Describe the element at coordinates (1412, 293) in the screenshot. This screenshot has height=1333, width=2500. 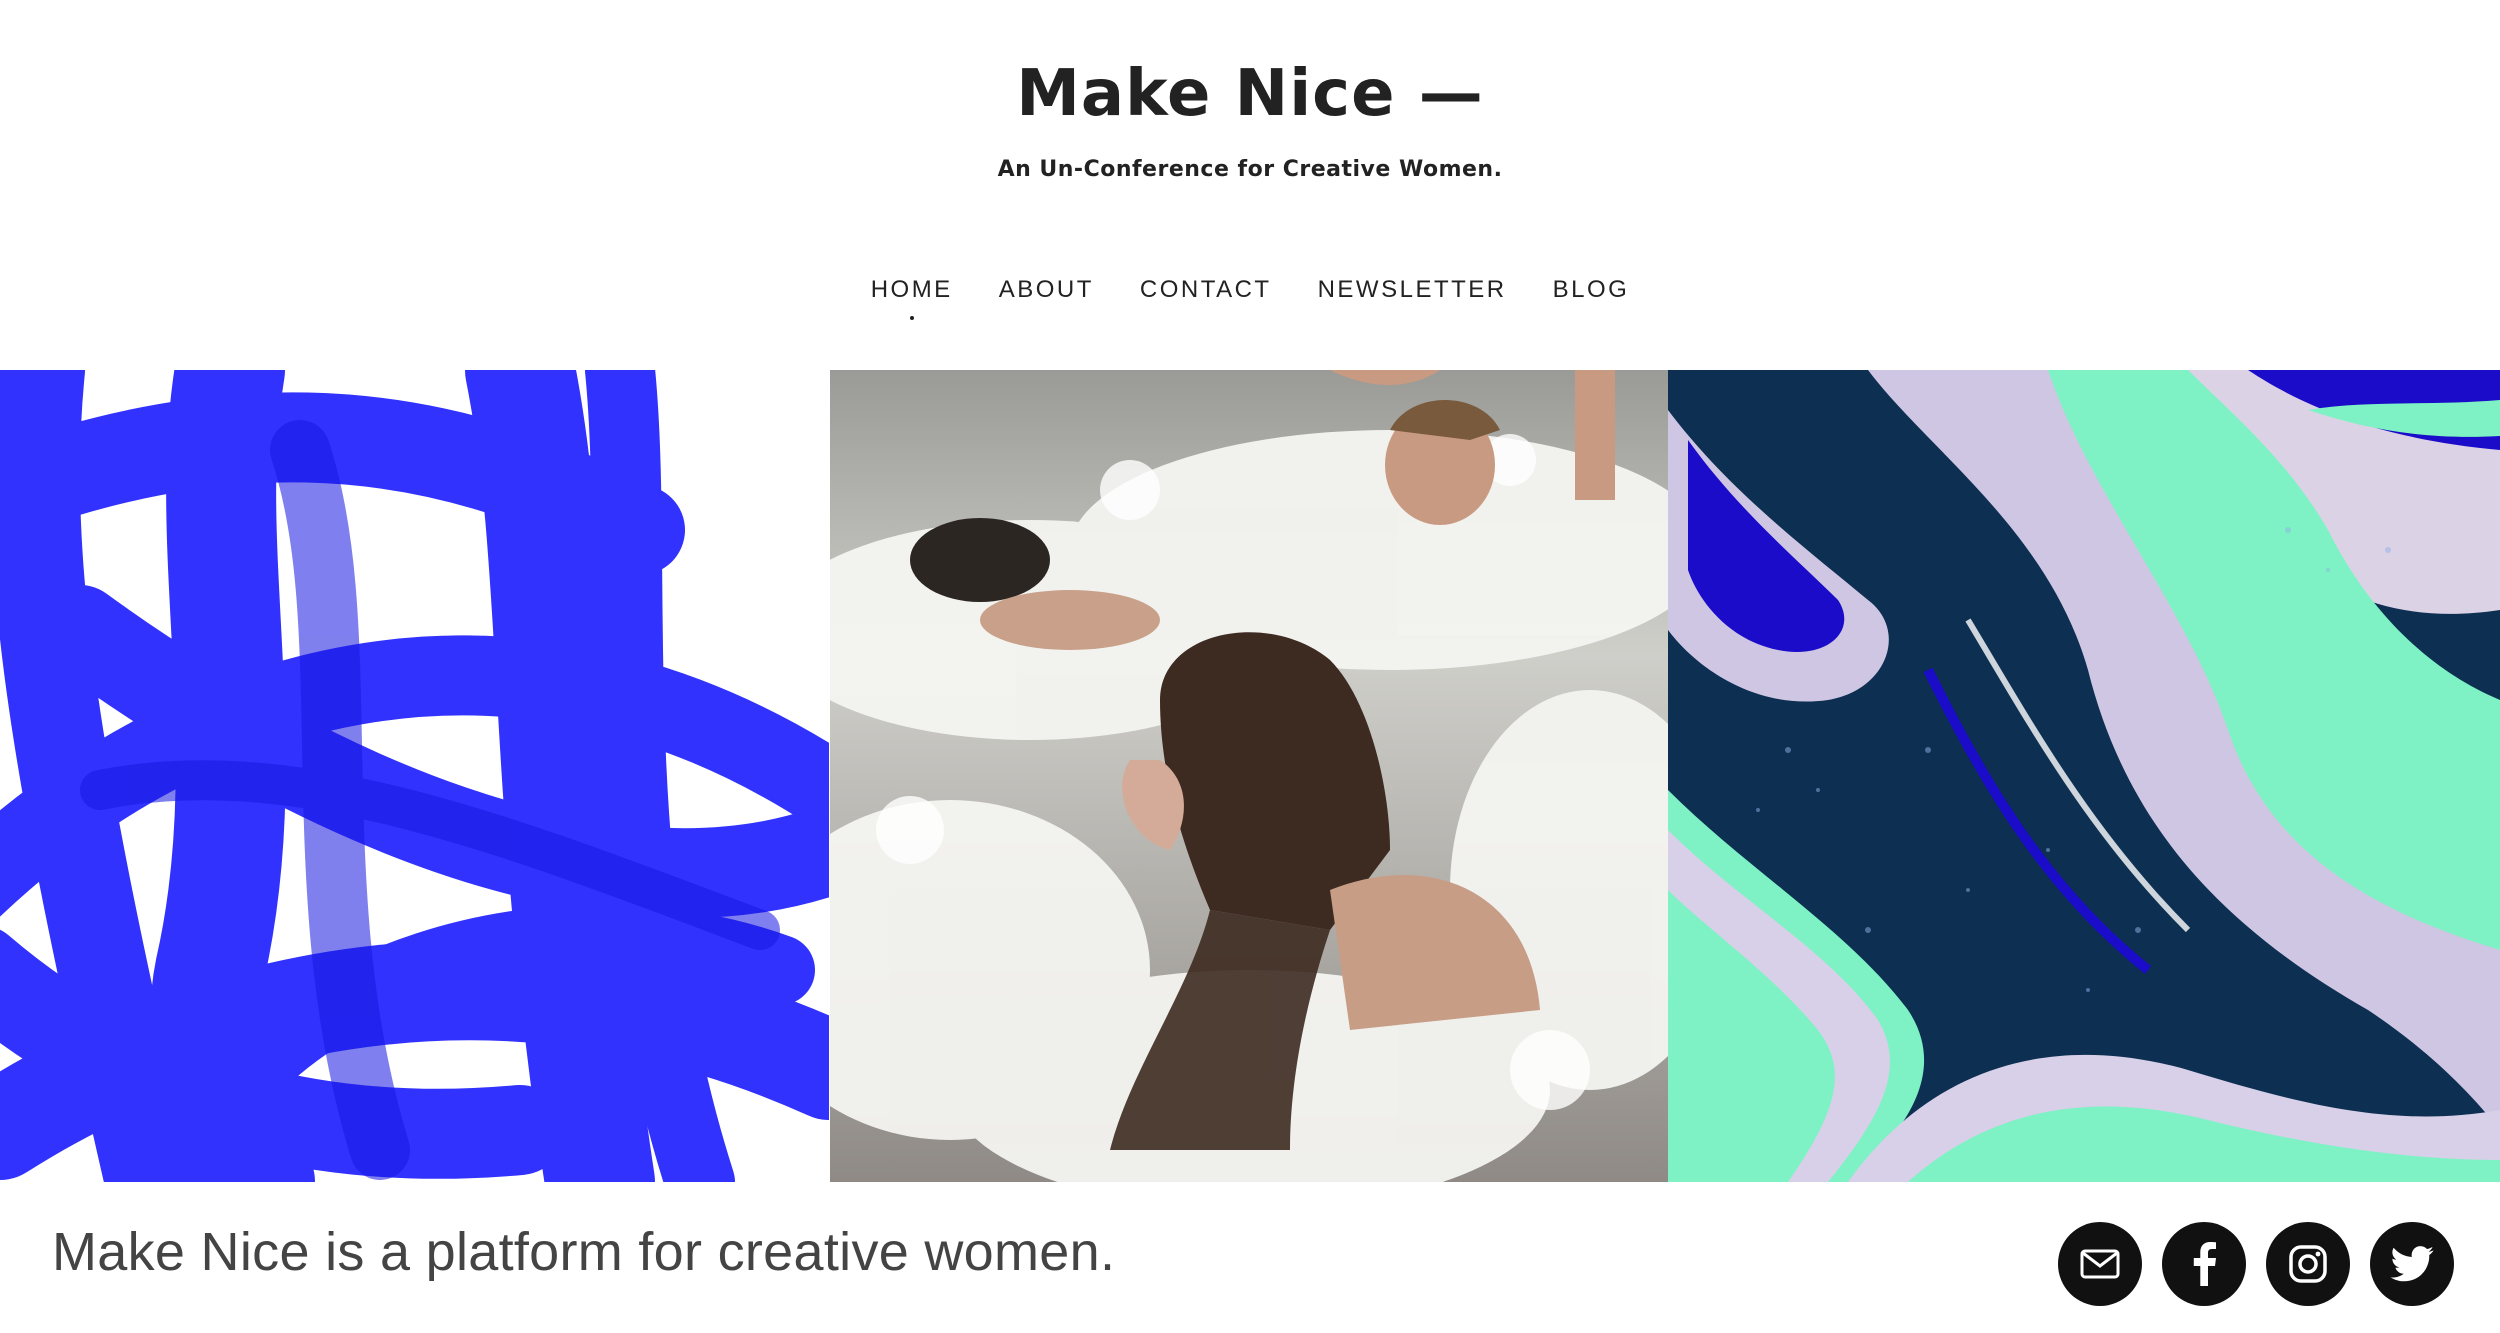
I see `nav-item-newsletter: NEWSLETTER` at that location.